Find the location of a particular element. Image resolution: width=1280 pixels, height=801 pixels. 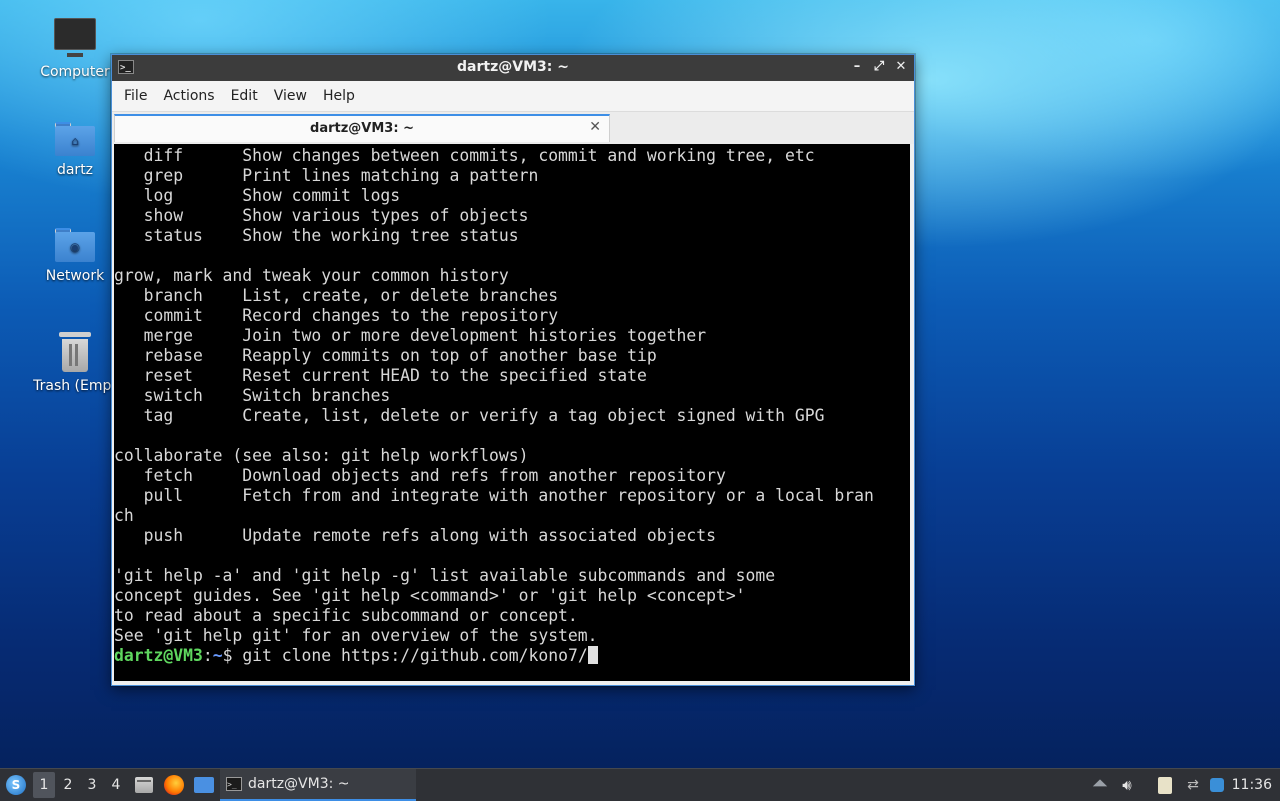

volume-icon: 🔊︎ is located at coordinates (1127, 785).